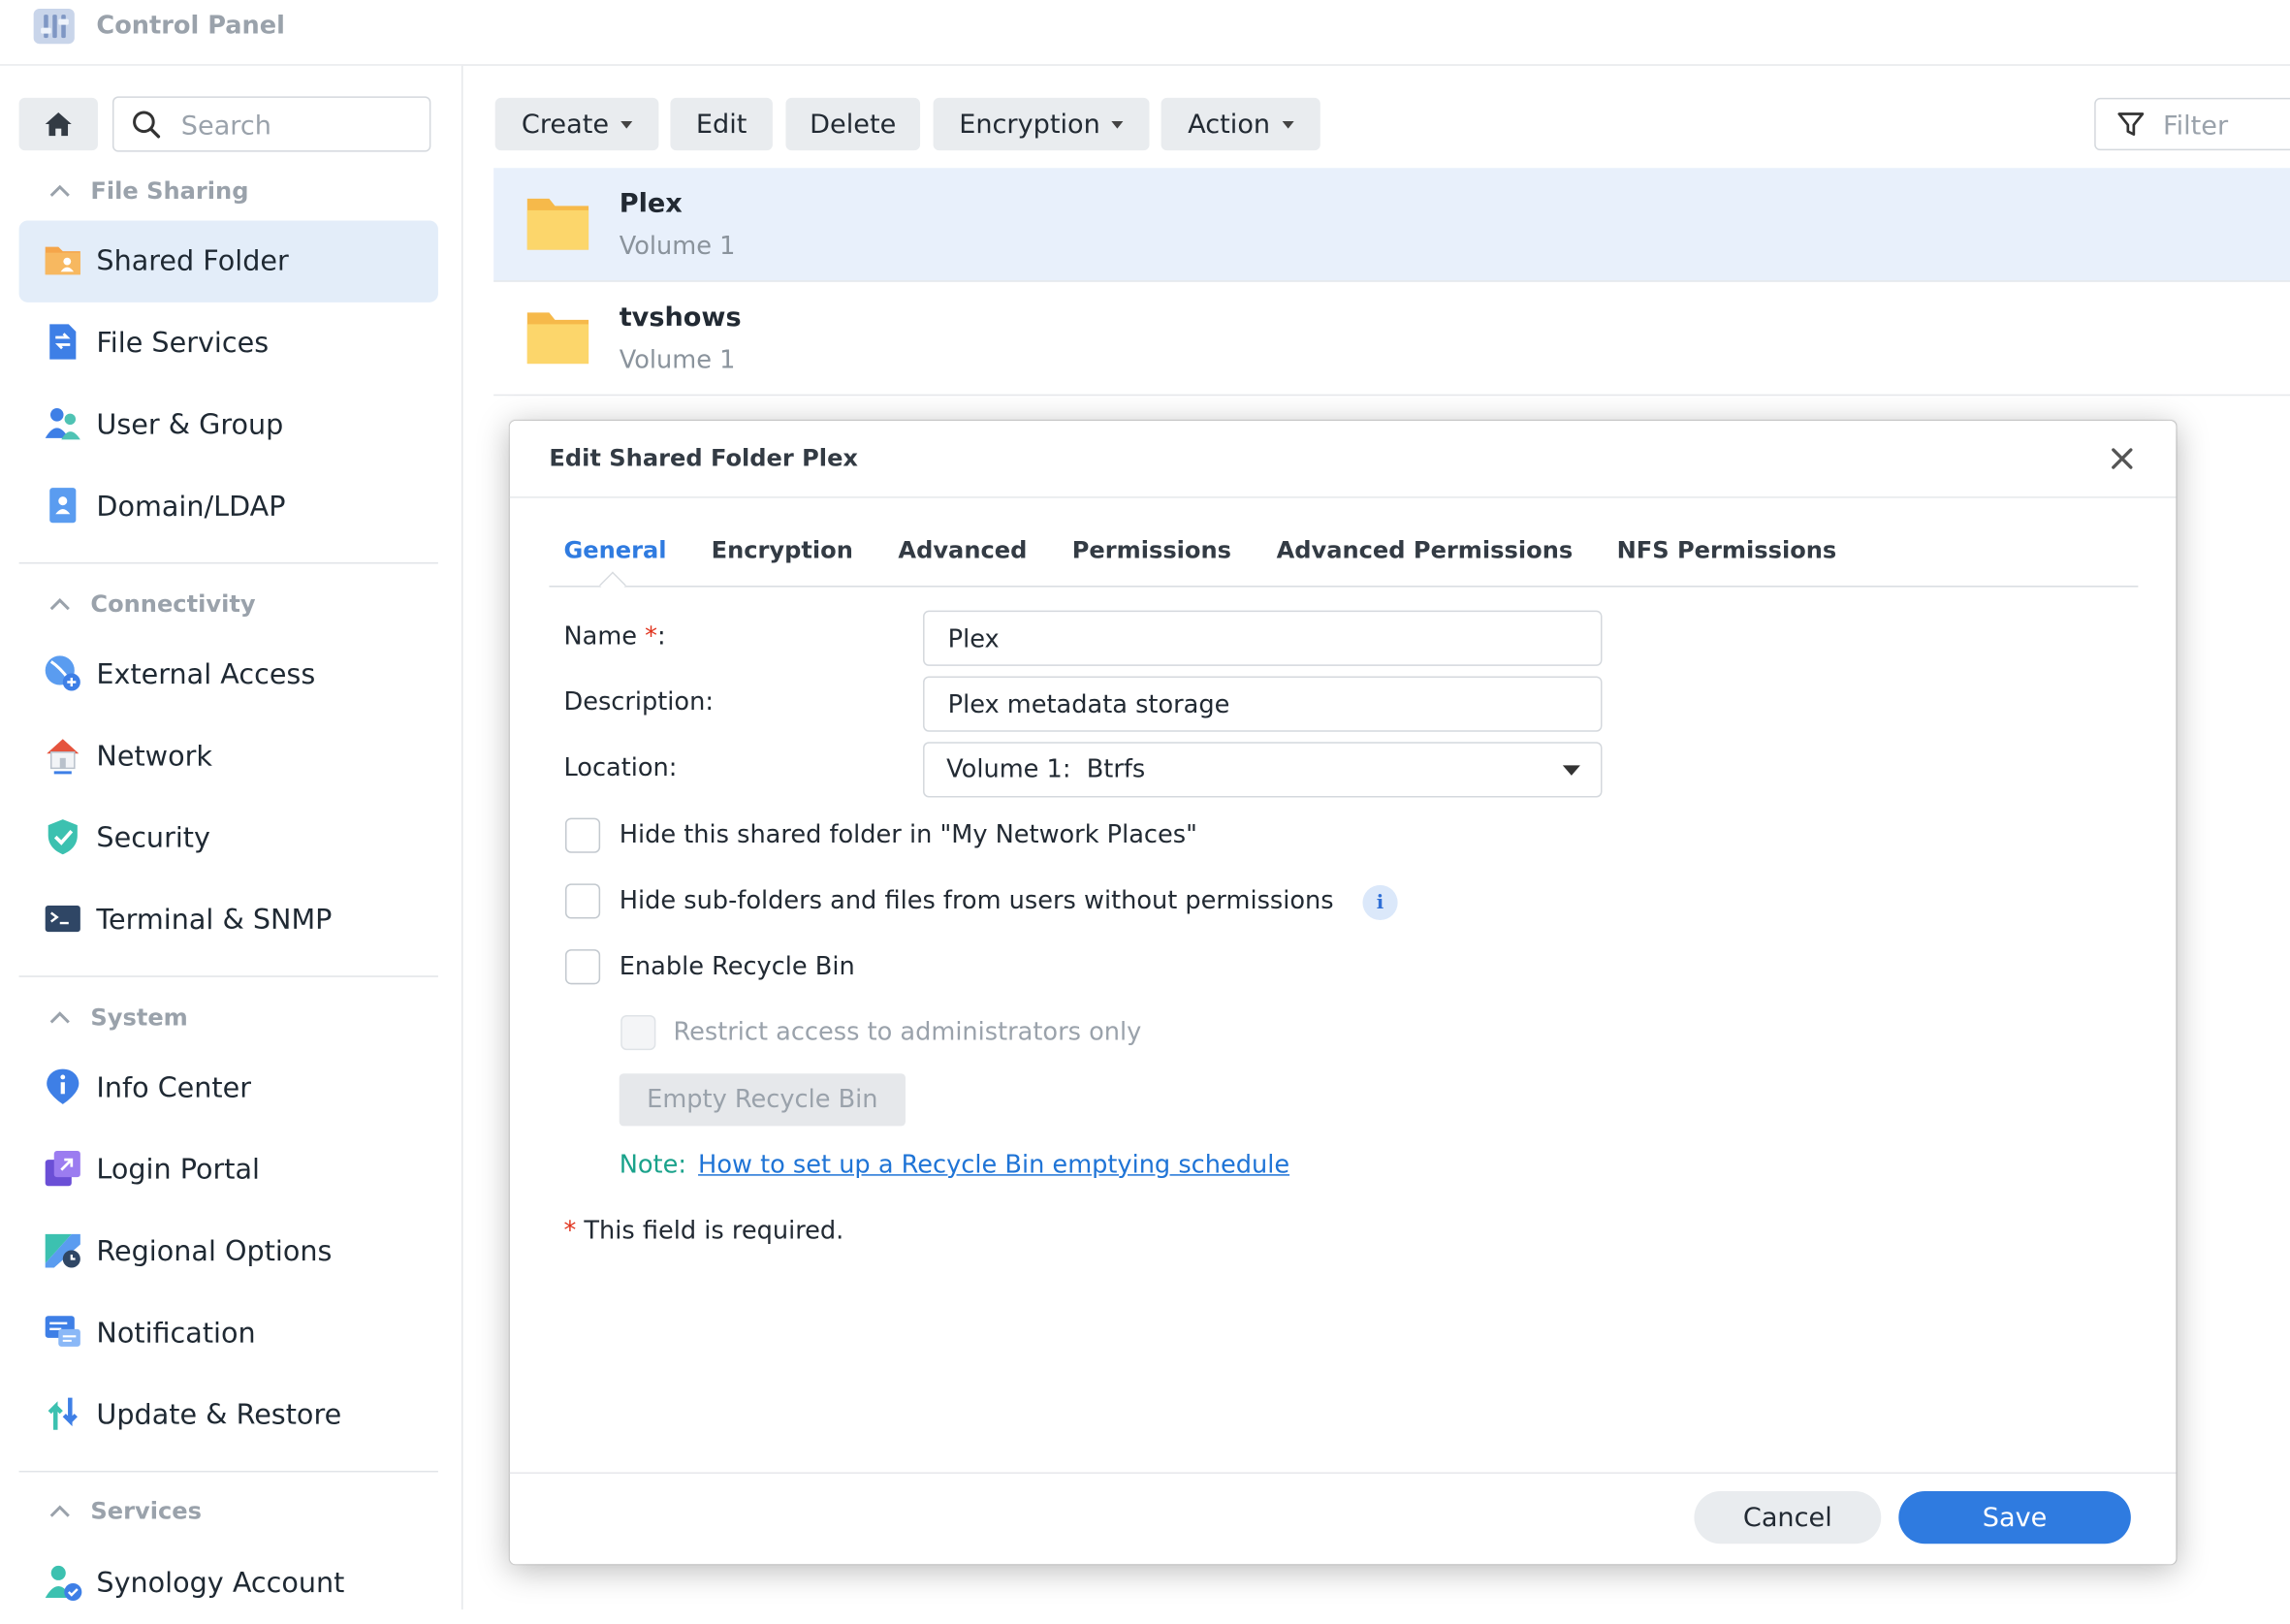 This screenshot has width=2290, height=1624. What do you see at coordinates (228, 756) in the screenshot?
I see `sidebar-item-network: Network` at bounding box center [228, 756].